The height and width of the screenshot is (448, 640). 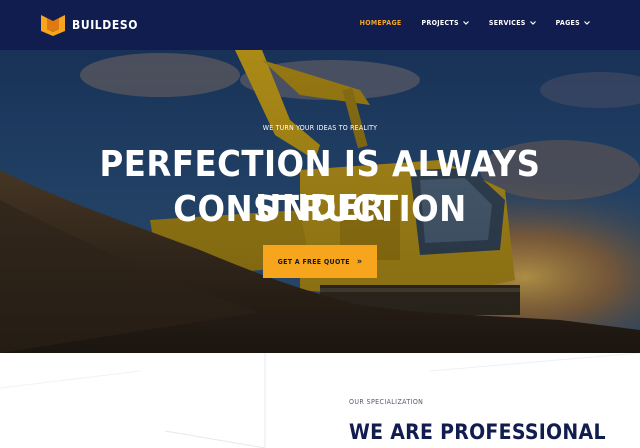 I want to click on nav-homepage: HOMEPAGE, so click(x=381, y=23).